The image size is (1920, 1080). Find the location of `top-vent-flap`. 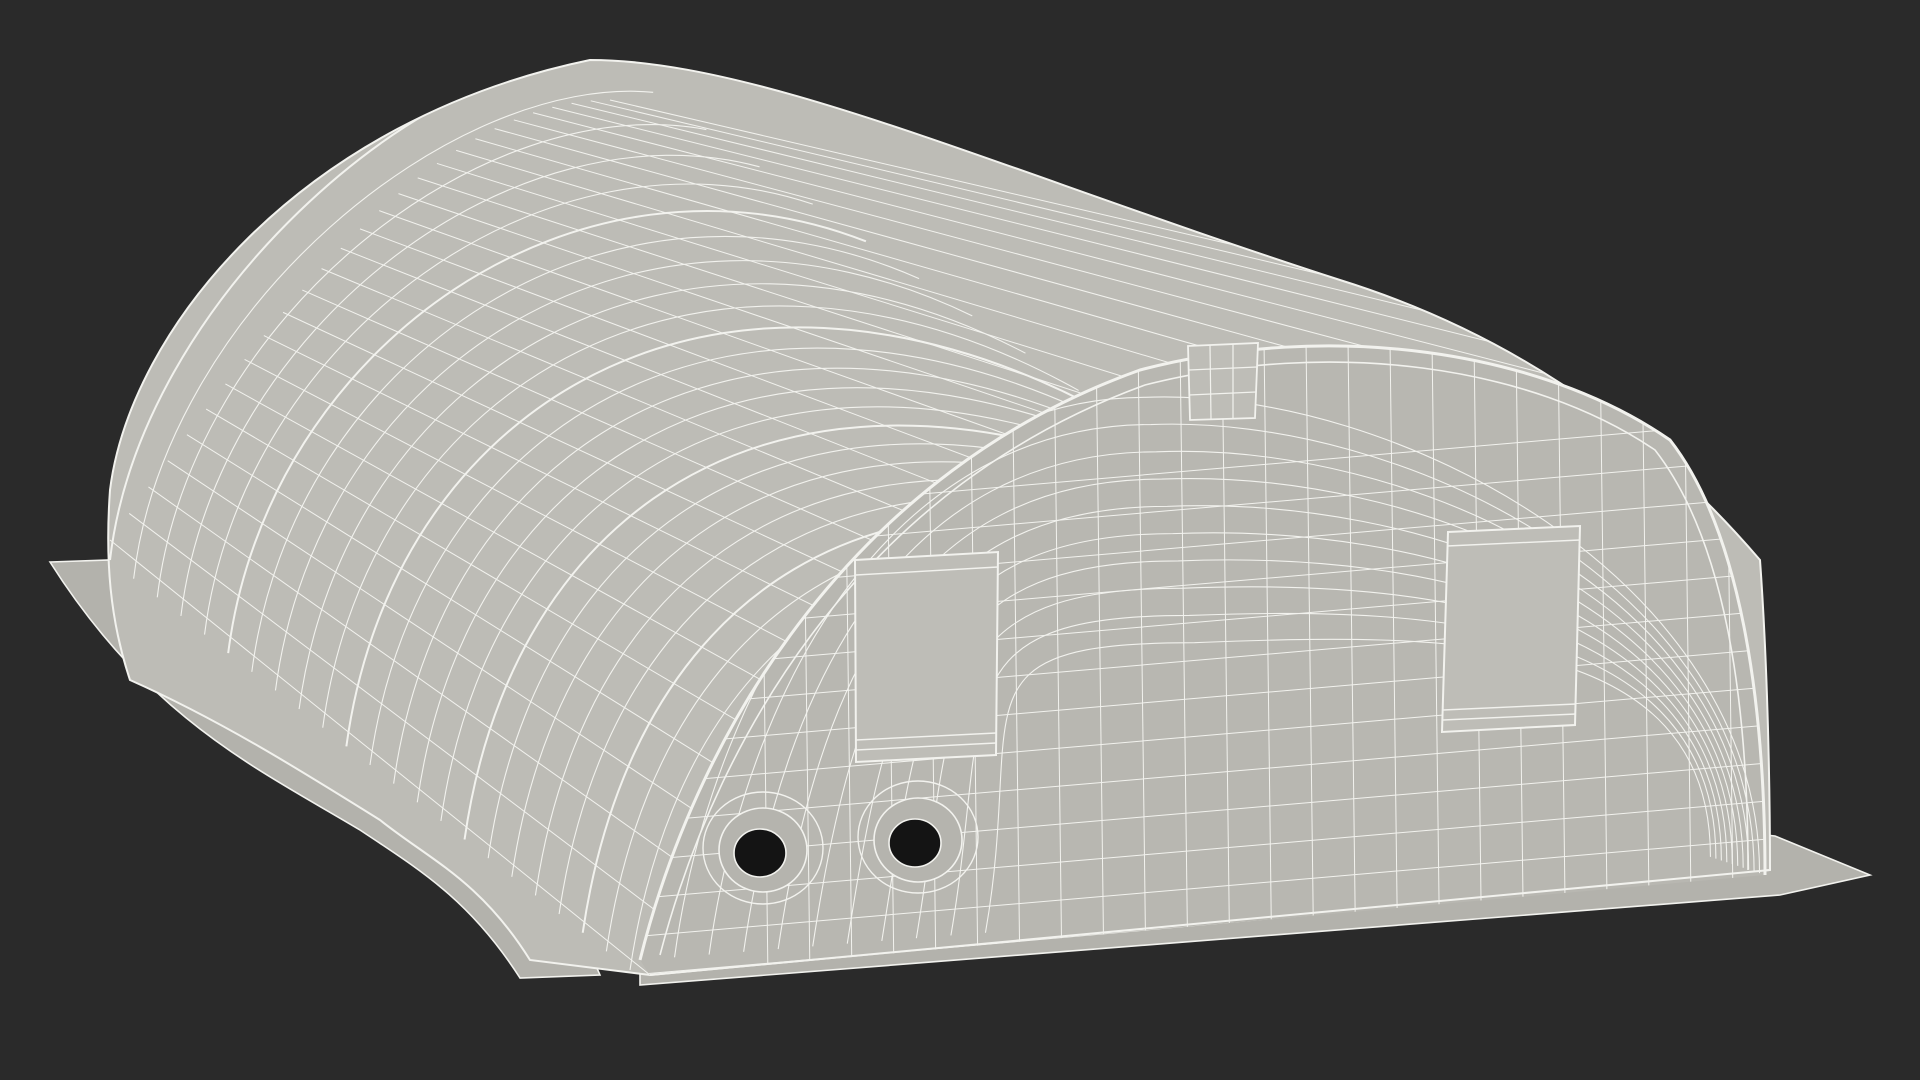

top-vent-flap is located at coordinates (1223, 381).